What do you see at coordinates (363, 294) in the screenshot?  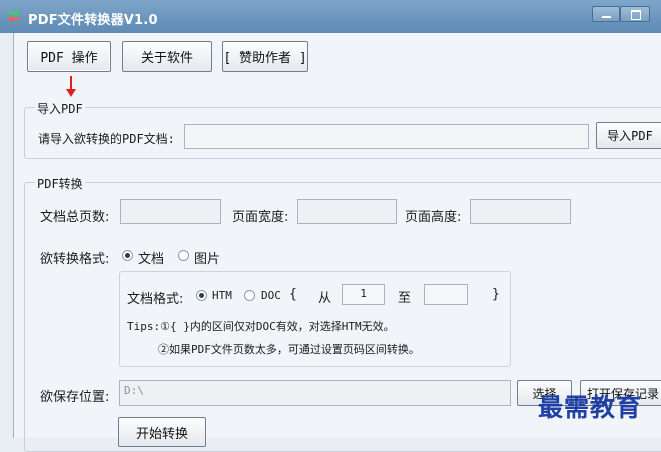 I see `range-start-field: 1` at bounding box center [363, 294].